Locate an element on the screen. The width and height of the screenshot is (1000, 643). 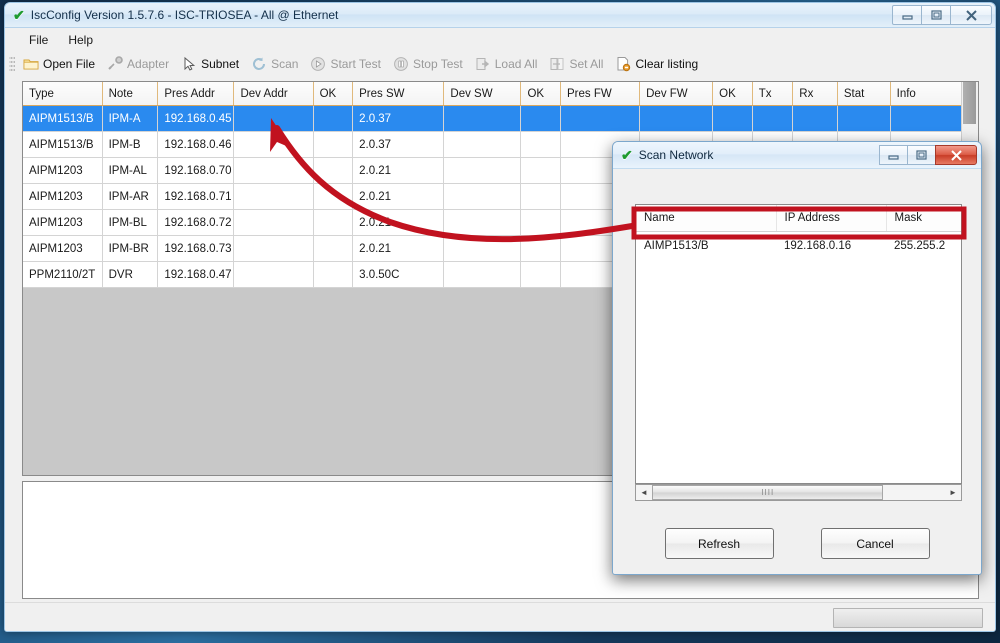
grid-col-tx: Tx is located at coordinates (773, 94).